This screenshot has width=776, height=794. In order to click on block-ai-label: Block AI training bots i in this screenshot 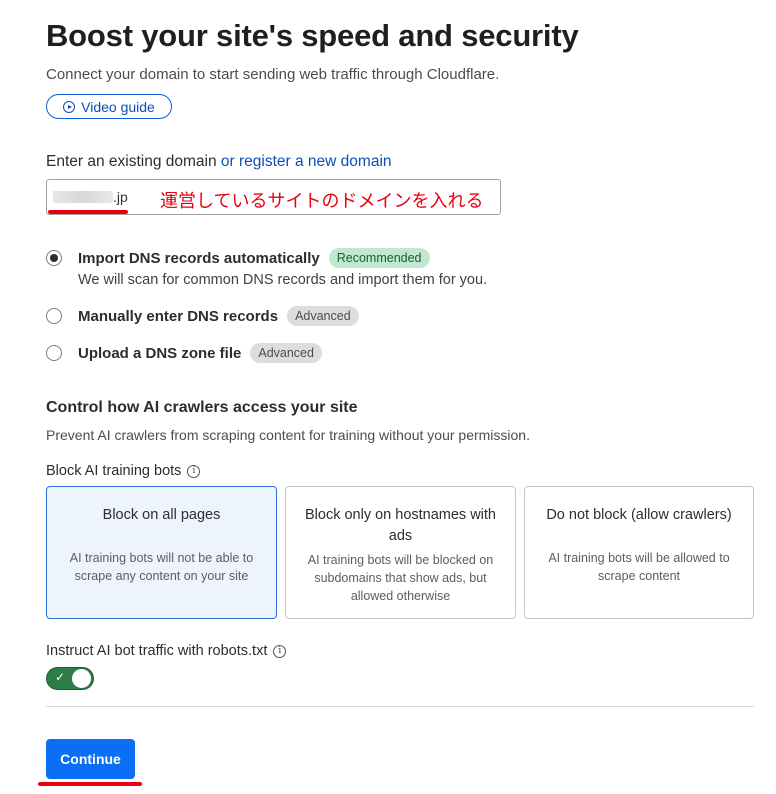, I will do `click(123, 471)`.